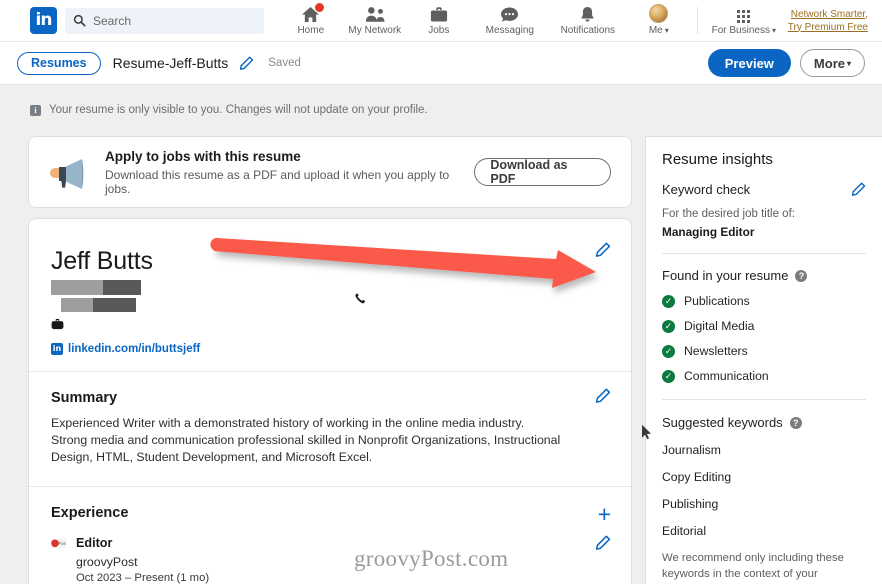  I want to click on edit-keyword-check-pencil-icon, so click(858, 189).